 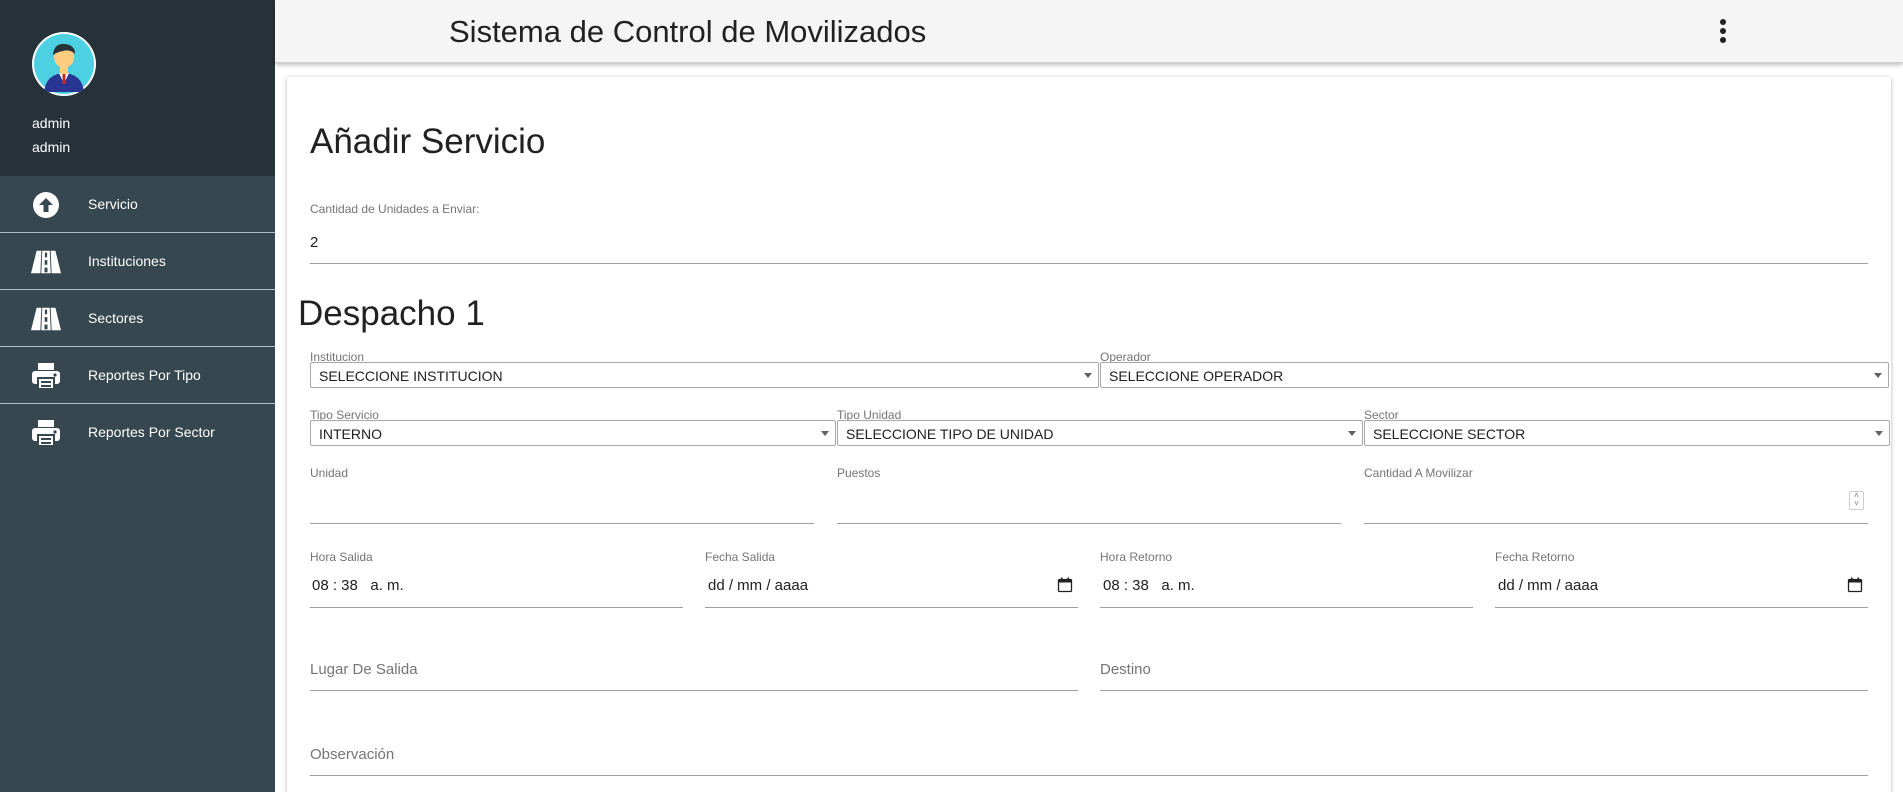 I want to click on page-title: Añadir Servicio, so click(x=428, y=141).